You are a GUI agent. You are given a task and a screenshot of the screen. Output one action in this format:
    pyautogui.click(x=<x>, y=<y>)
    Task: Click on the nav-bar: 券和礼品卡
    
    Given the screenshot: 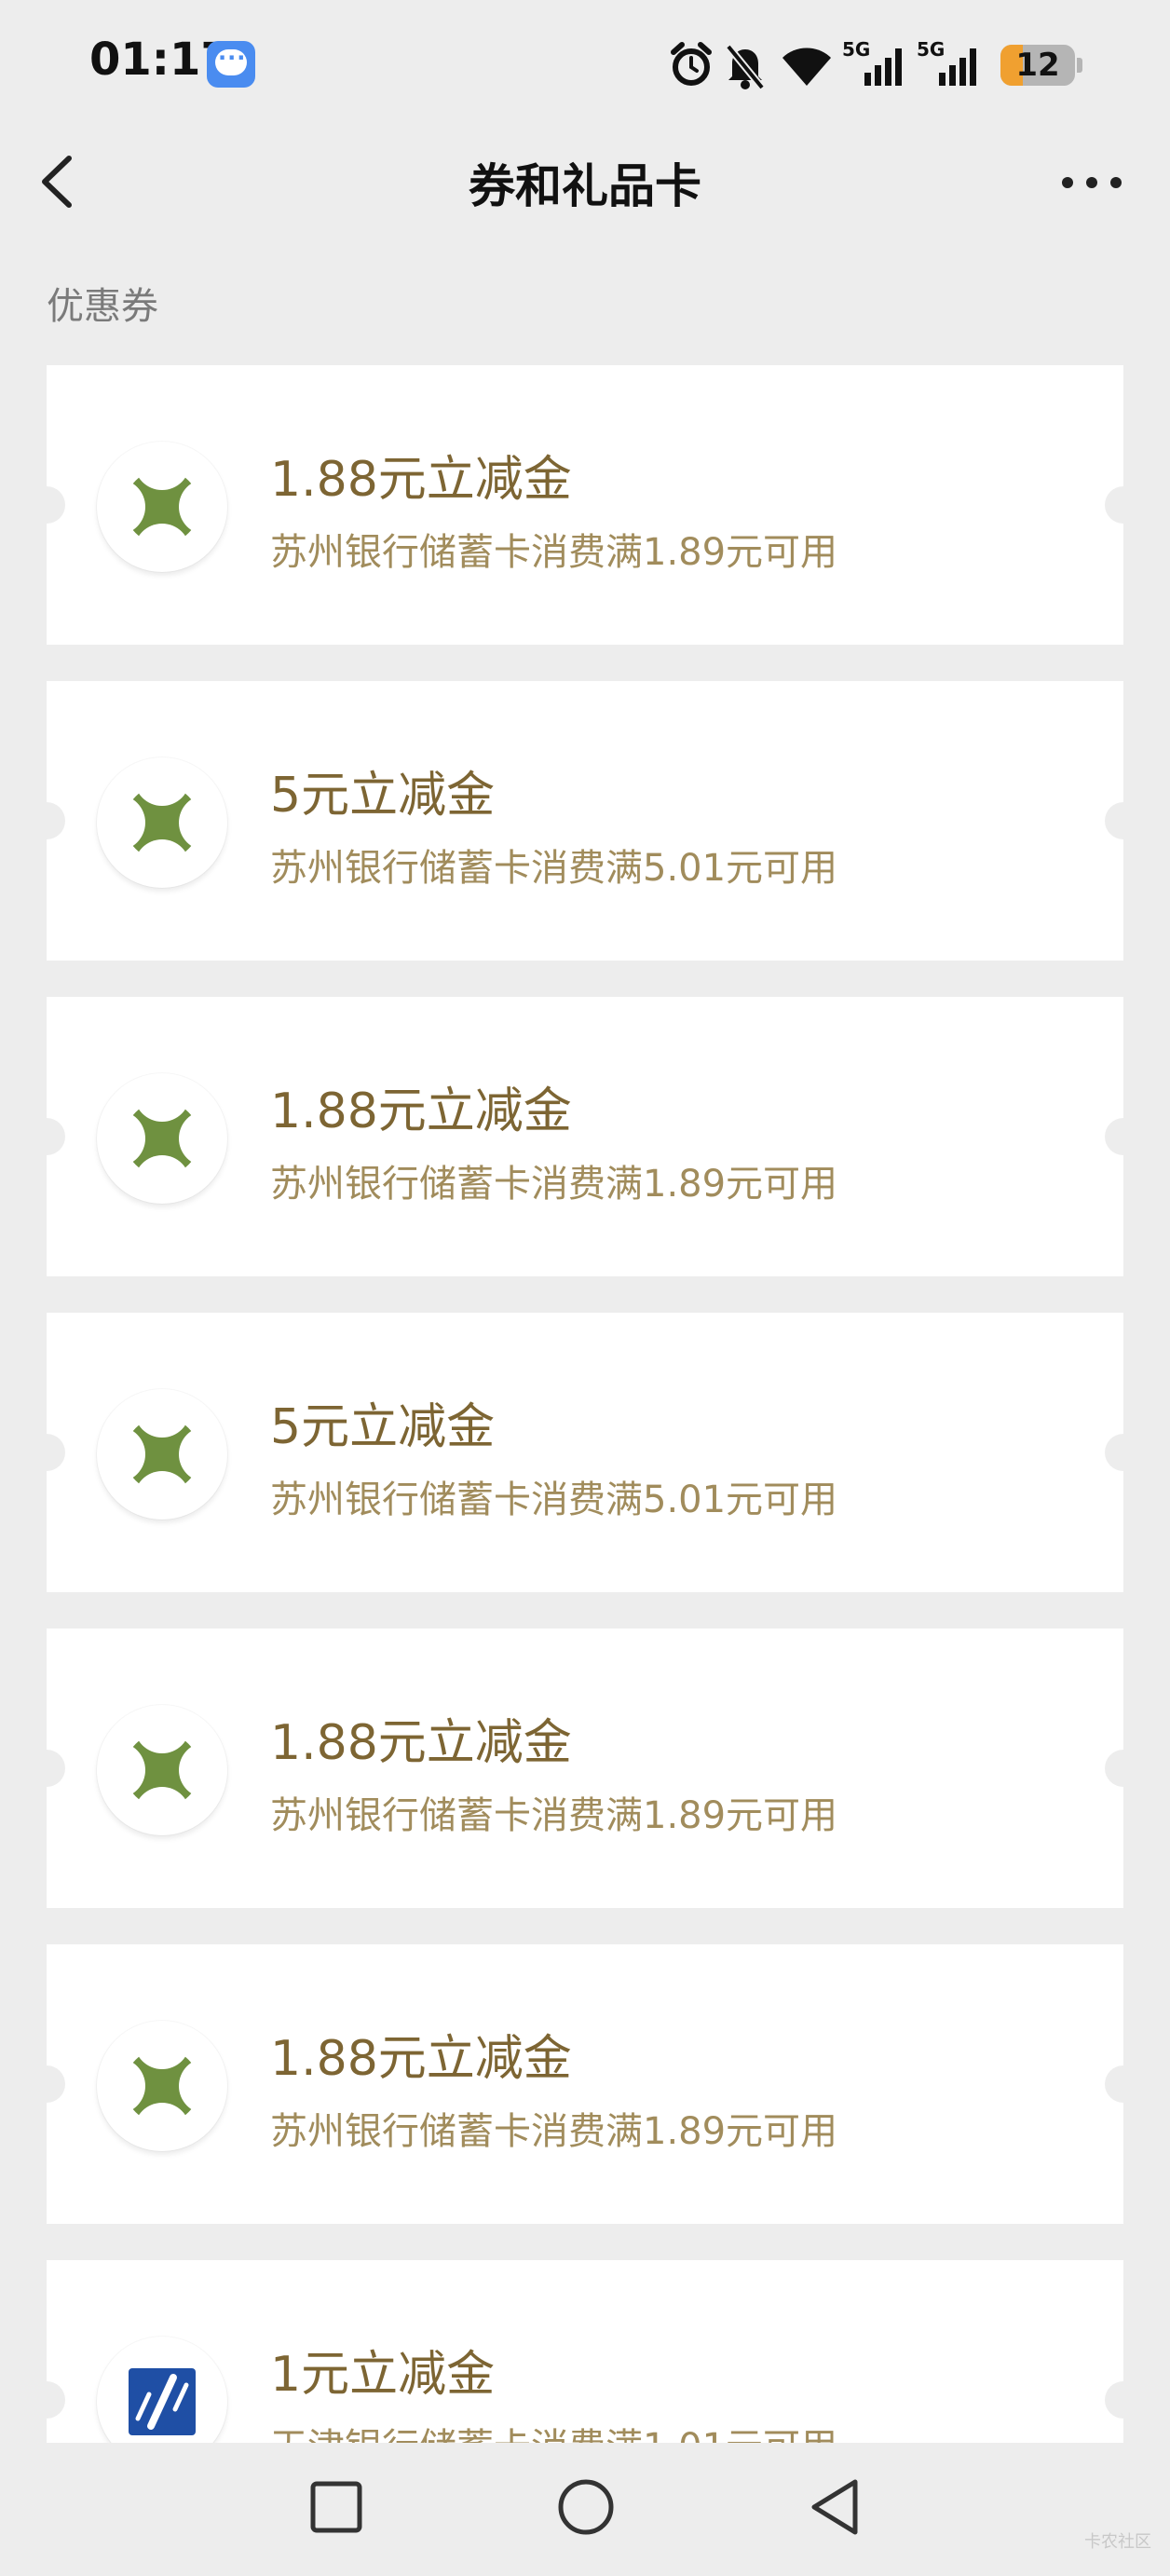 What is the action you would take?
    pyautogui.click(x=585, y=181)
    